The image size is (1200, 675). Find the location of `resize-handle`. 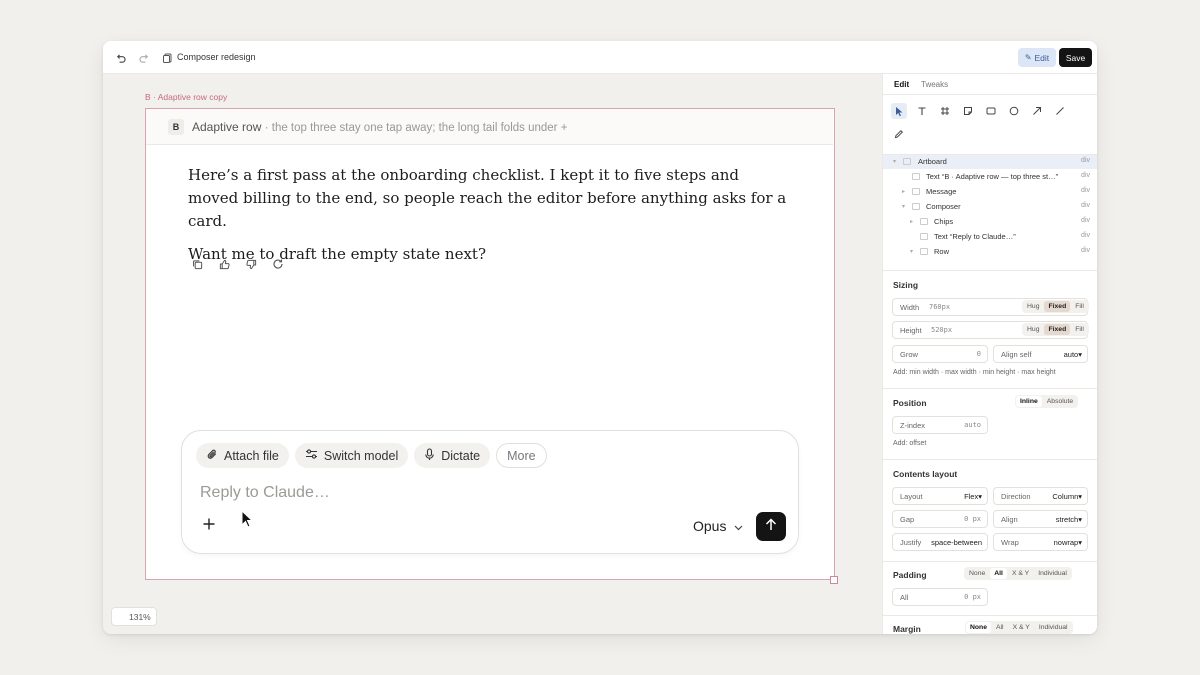

resize-handle is located at coordinates (834, 580).